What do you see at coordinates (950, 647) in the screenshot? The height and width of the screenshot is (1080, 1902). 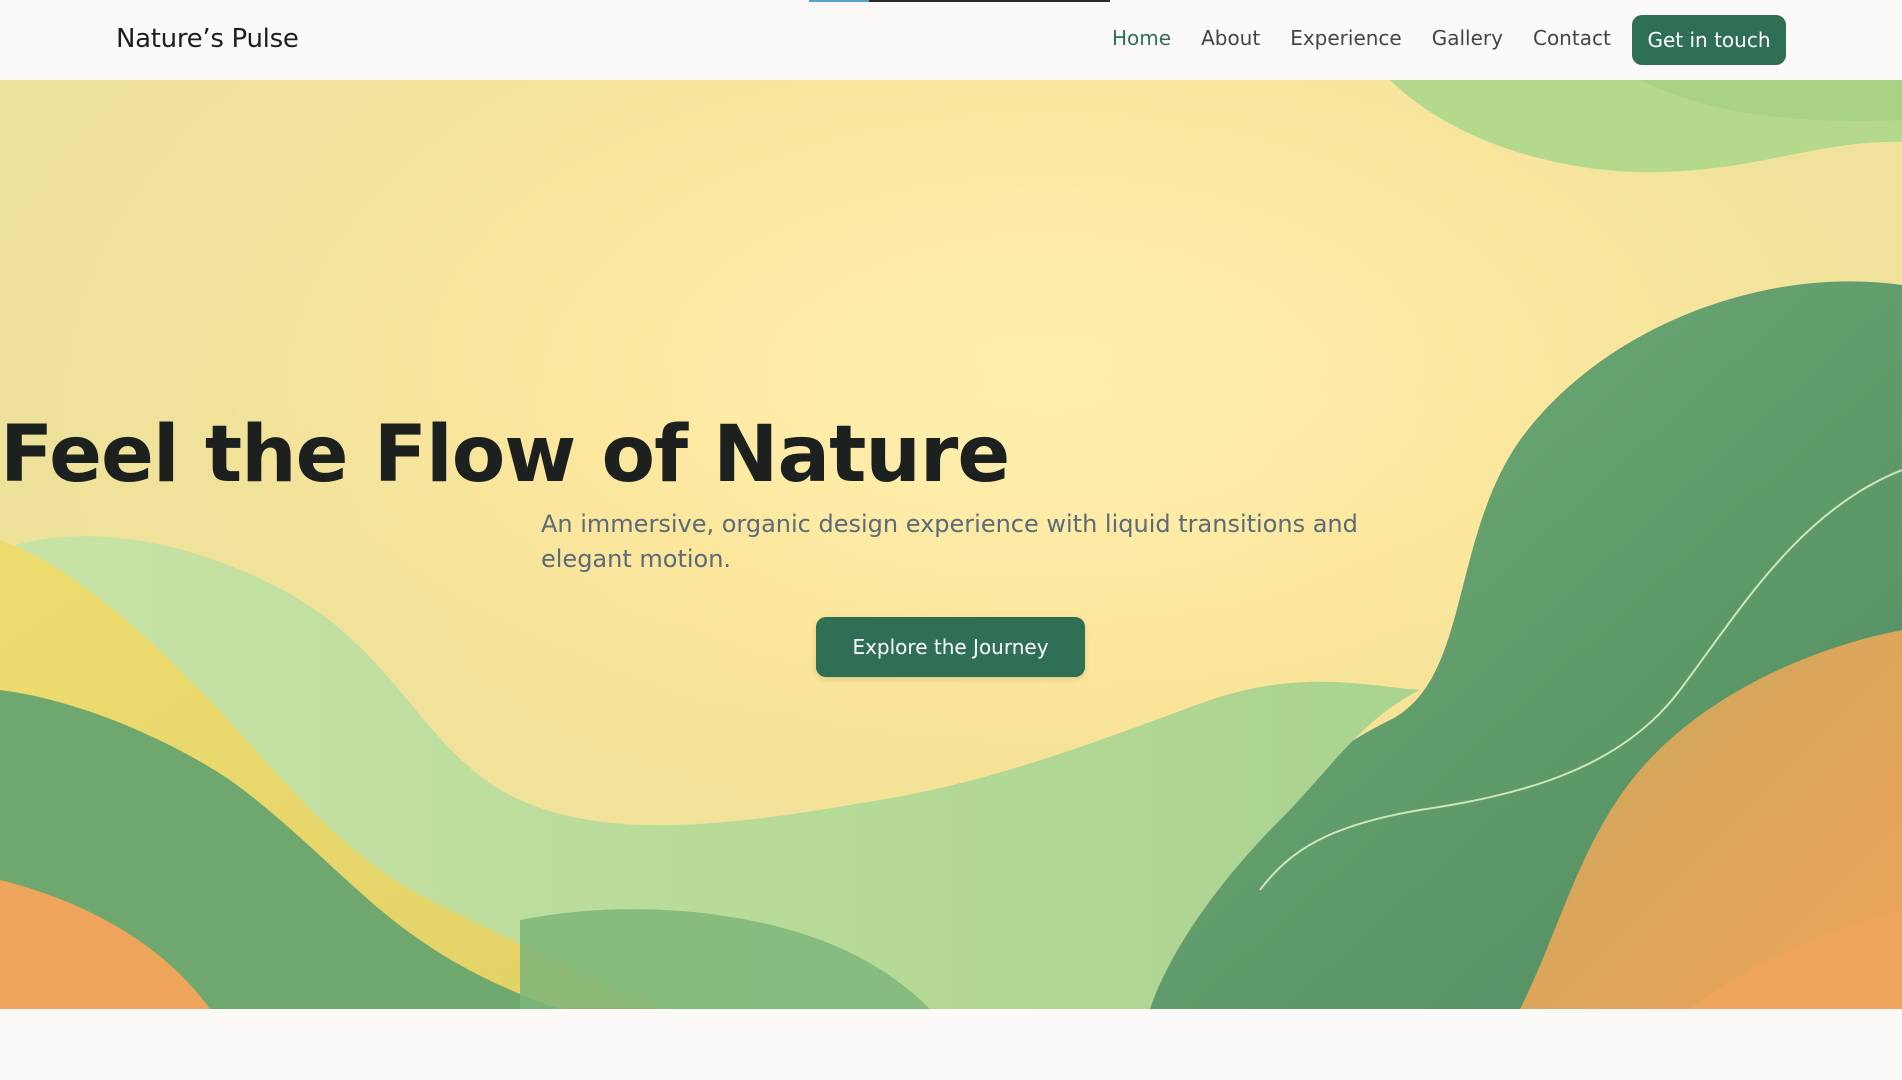 I see `explore-journey-button: Explore the Journey` at bounding box center [950, 647].